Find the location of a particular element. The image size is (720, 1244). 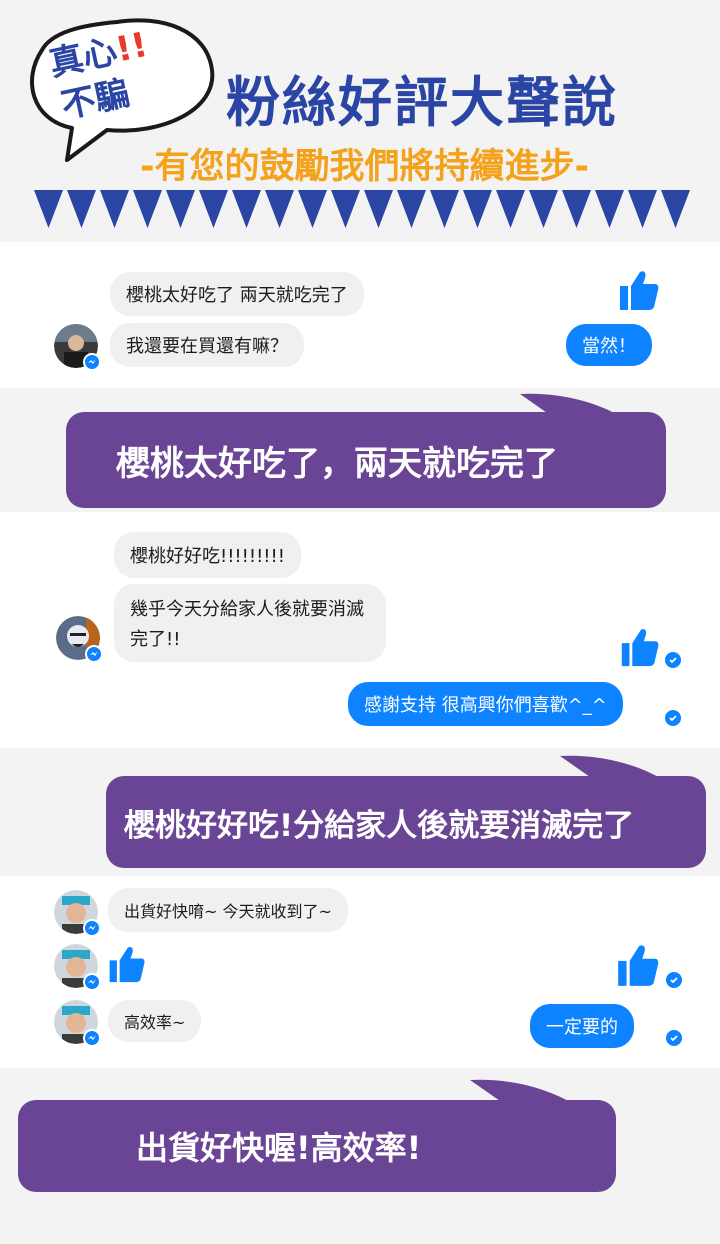

review-banner: 出貨好快喔!高效率! is located at coordinates (317, 1146).